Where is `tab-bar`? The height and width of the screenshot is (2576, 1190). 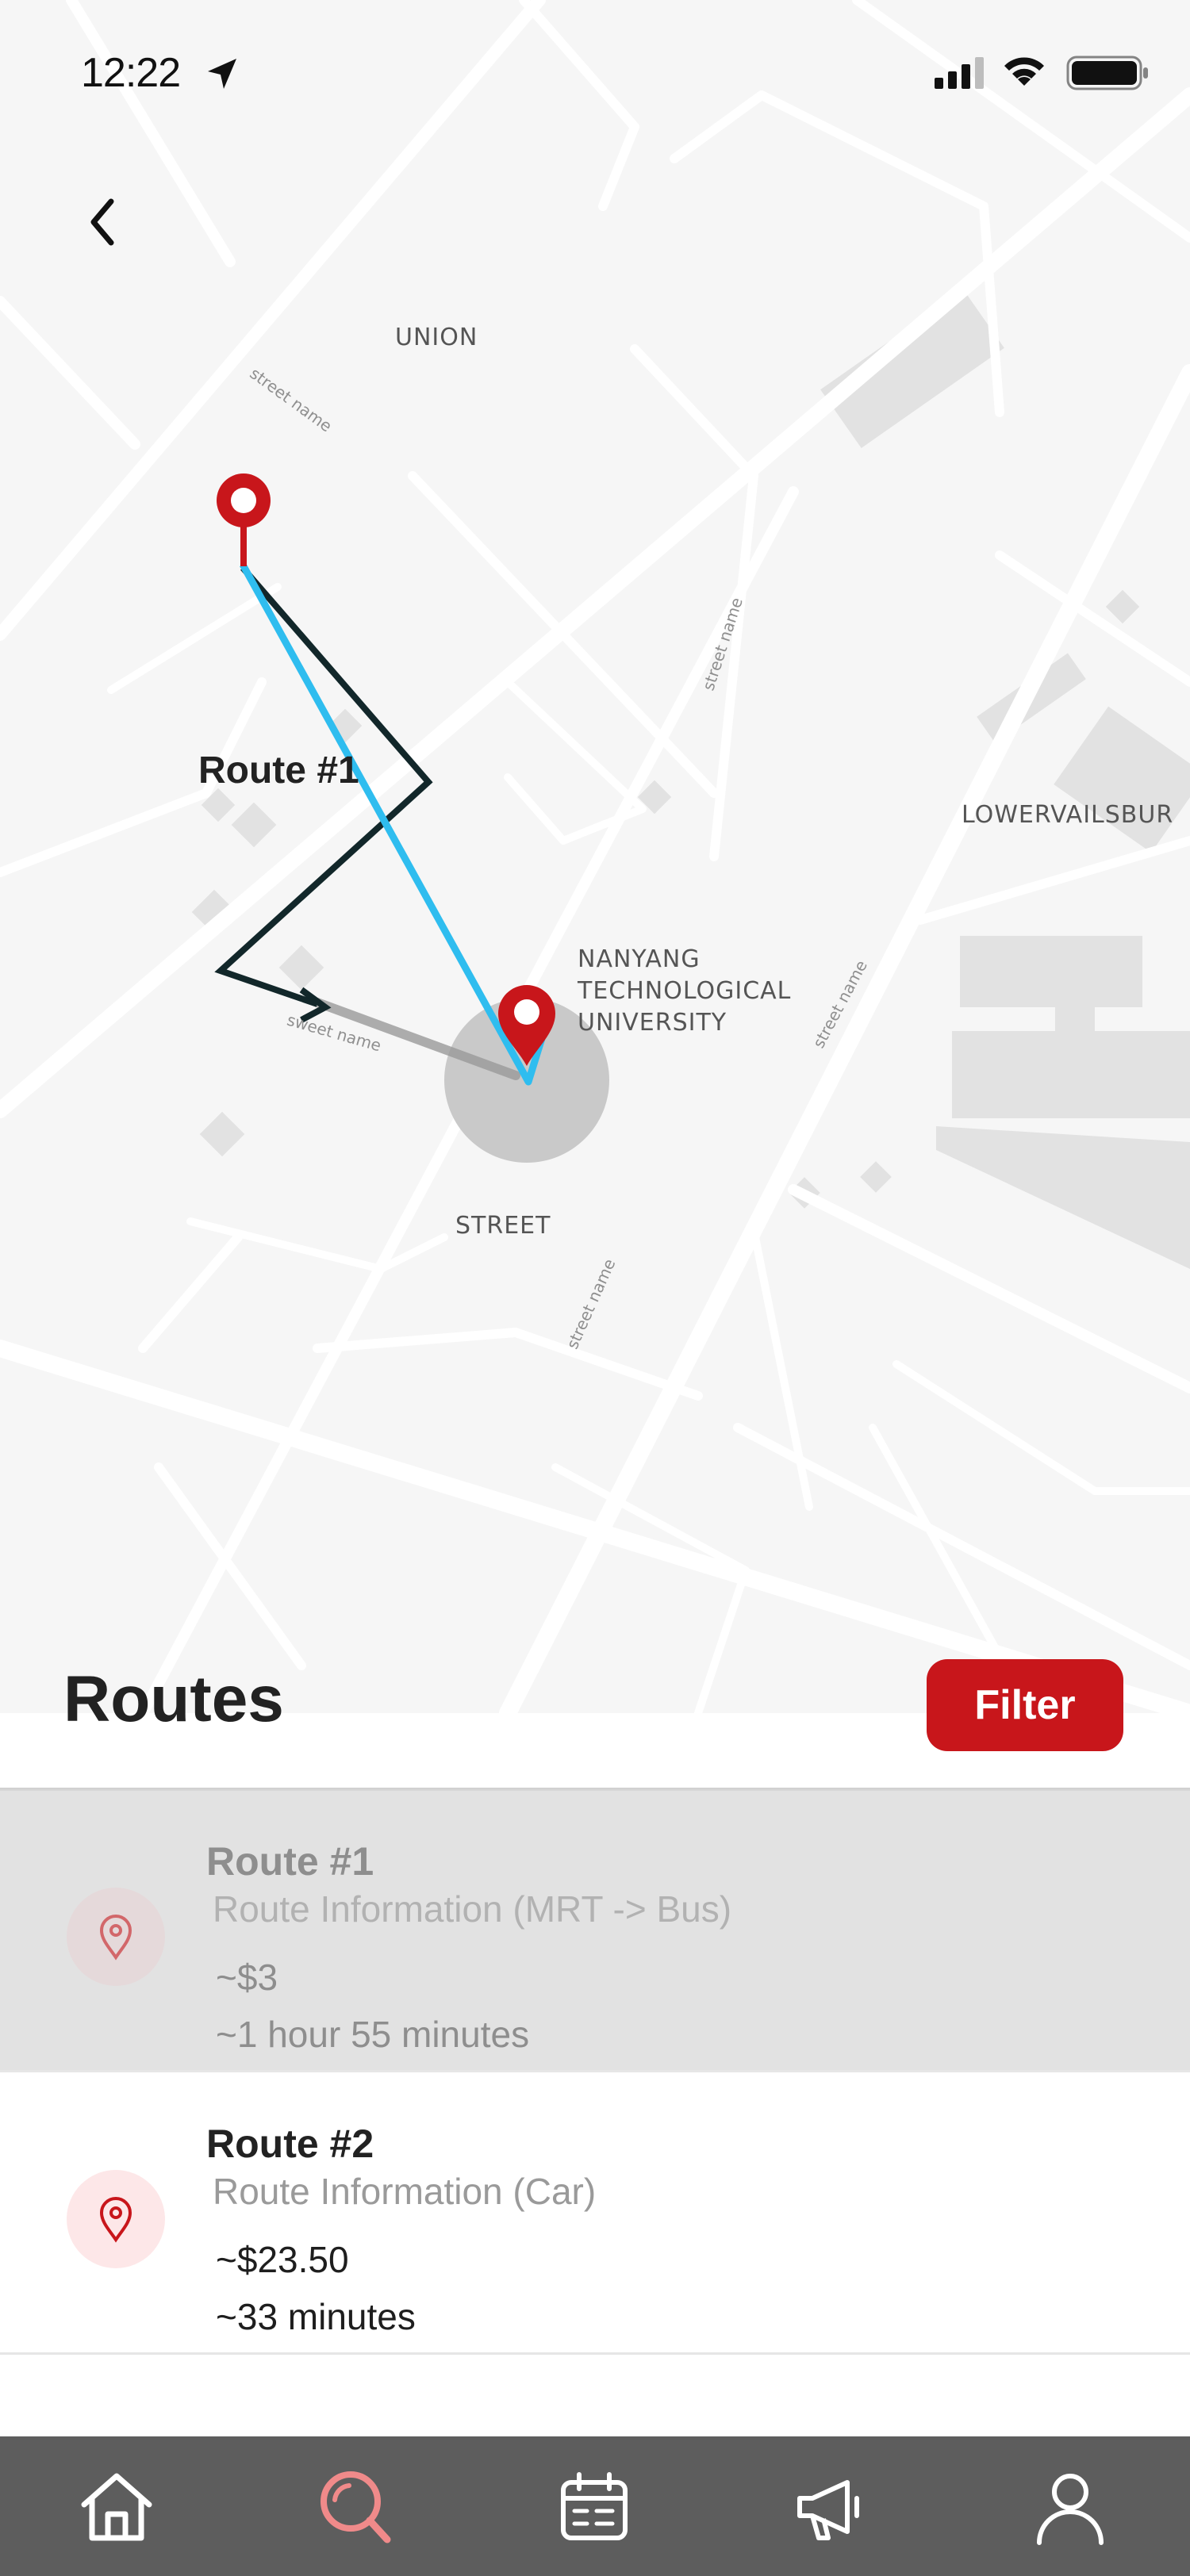 tab-bar is located at coordinates (595, 2506).